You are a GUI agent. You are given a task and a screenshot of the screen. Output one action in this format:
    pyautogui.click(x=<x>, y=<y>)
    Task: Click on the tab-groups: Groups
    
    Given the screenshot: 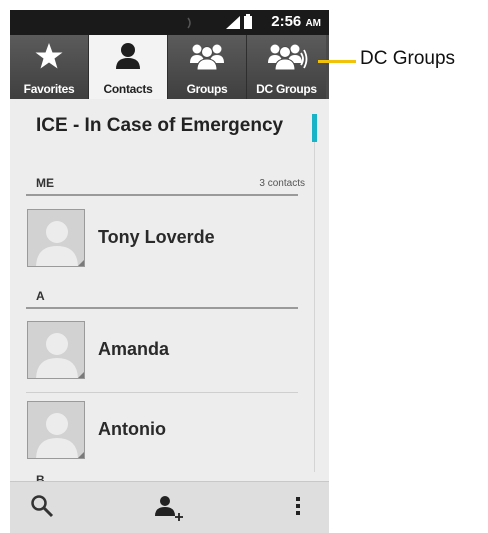 What is the action you would take?
    pyautogui.click(x=207, y=67)
    